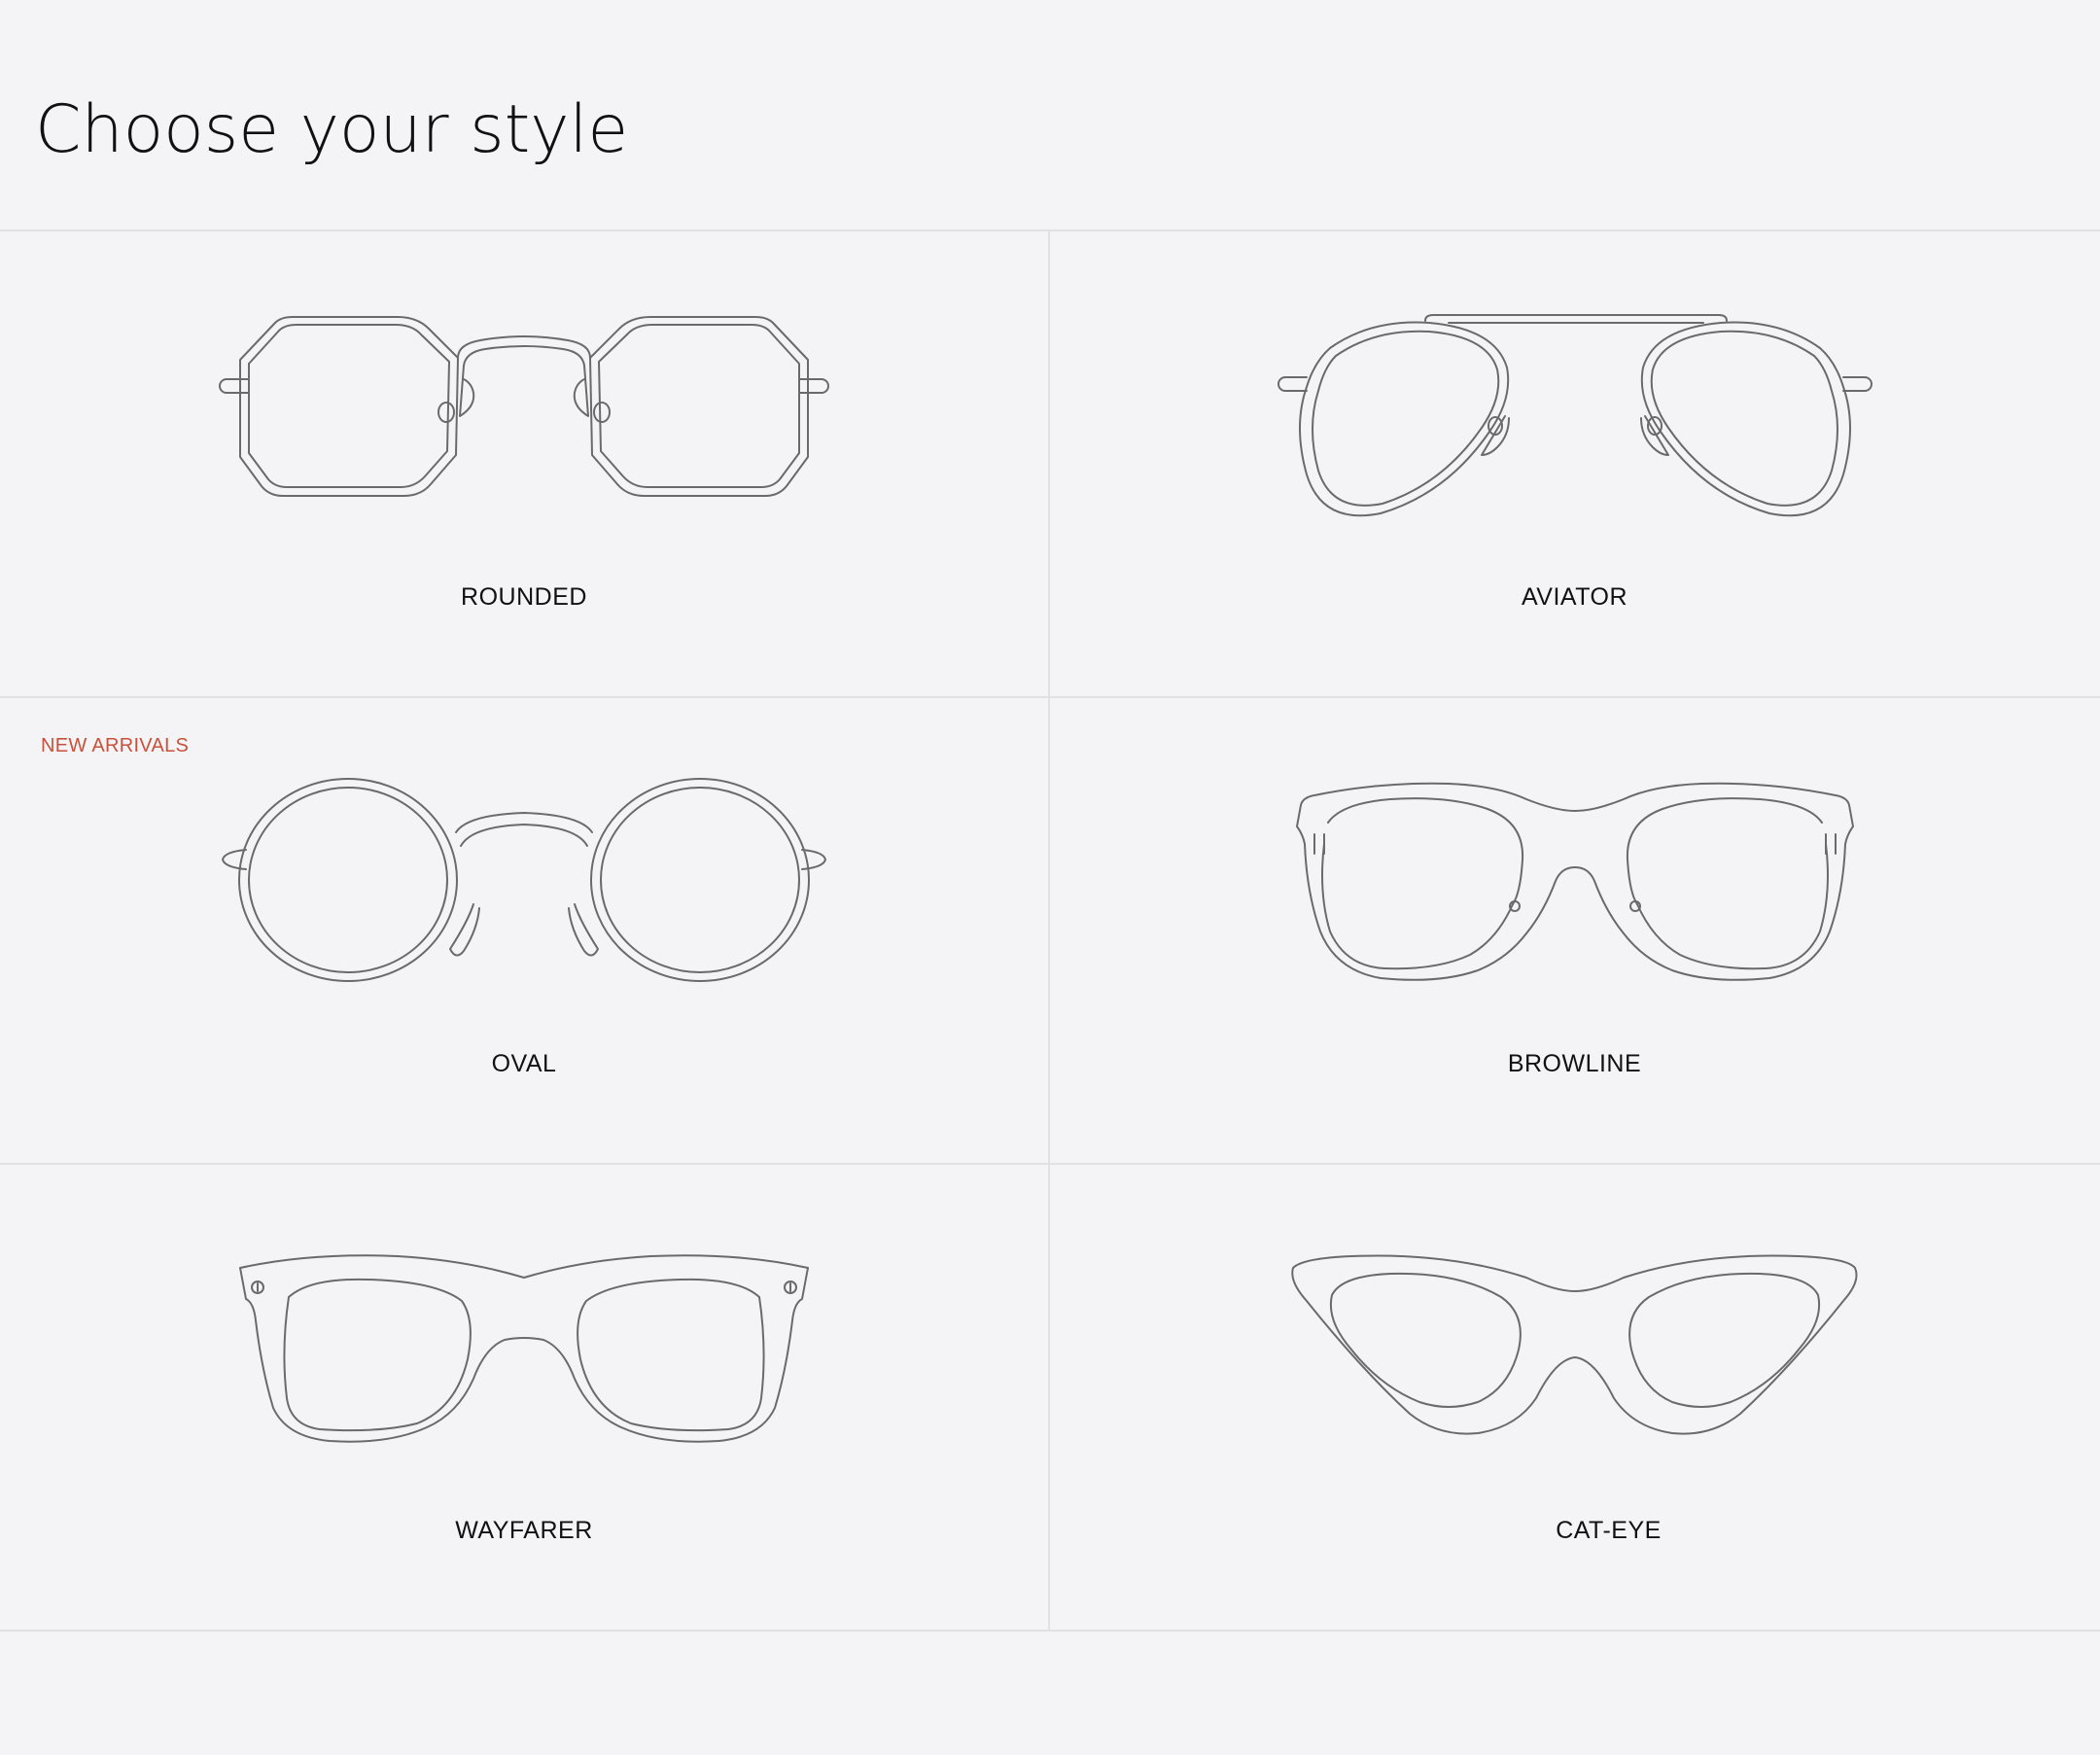 The height and width of the screenshot is (1755, 2100). I want to click on browline-glasses-icon, so click(1574, 881).